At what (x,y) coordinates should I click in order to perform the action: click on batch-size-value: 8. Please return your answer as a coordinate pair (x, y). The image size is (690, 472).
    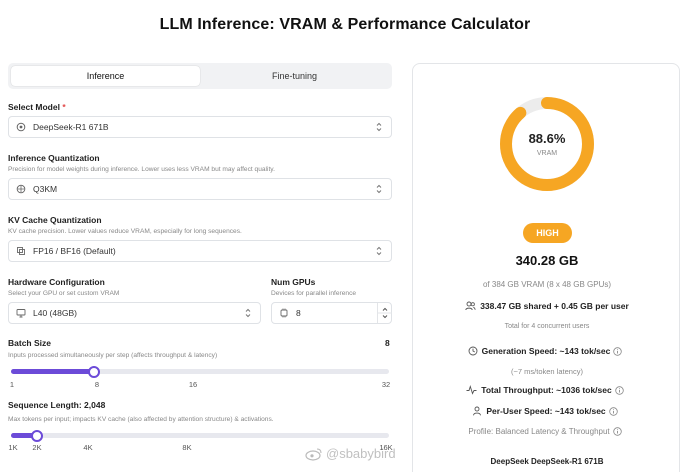
    Looking at the image, I should click on (387, 343).